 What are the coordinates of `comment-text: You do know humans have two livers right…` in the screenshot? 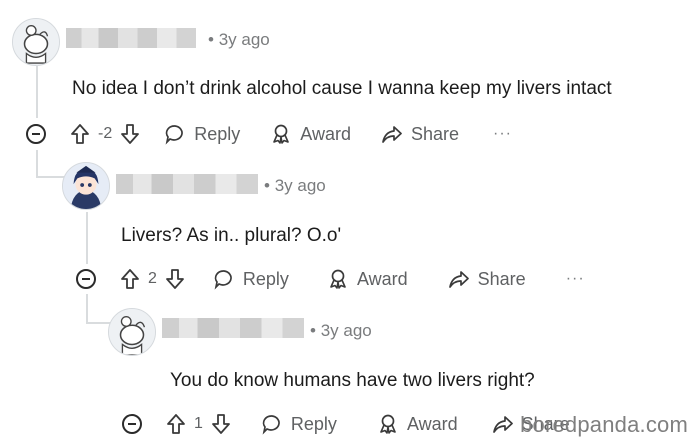 It's located at (352, 380).